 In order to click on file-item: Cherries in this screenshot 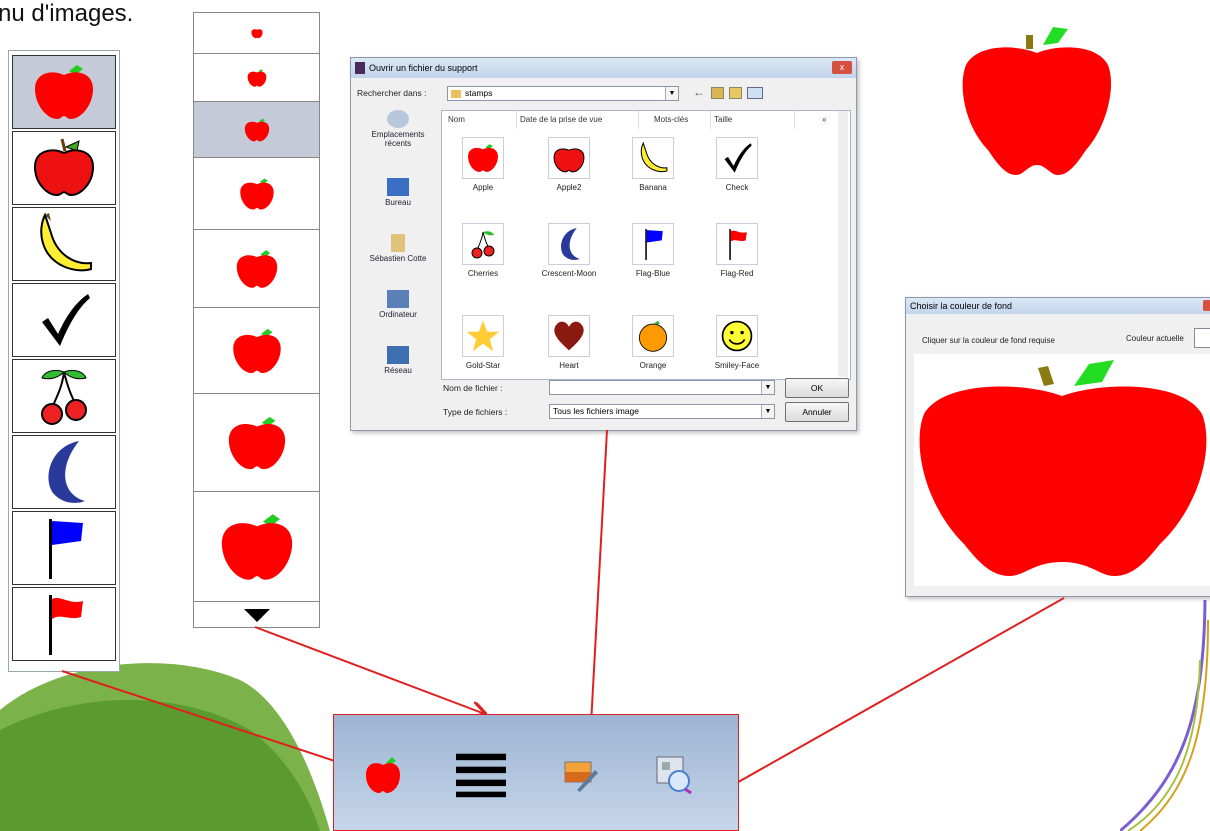, I will do `click(483, 250)`.